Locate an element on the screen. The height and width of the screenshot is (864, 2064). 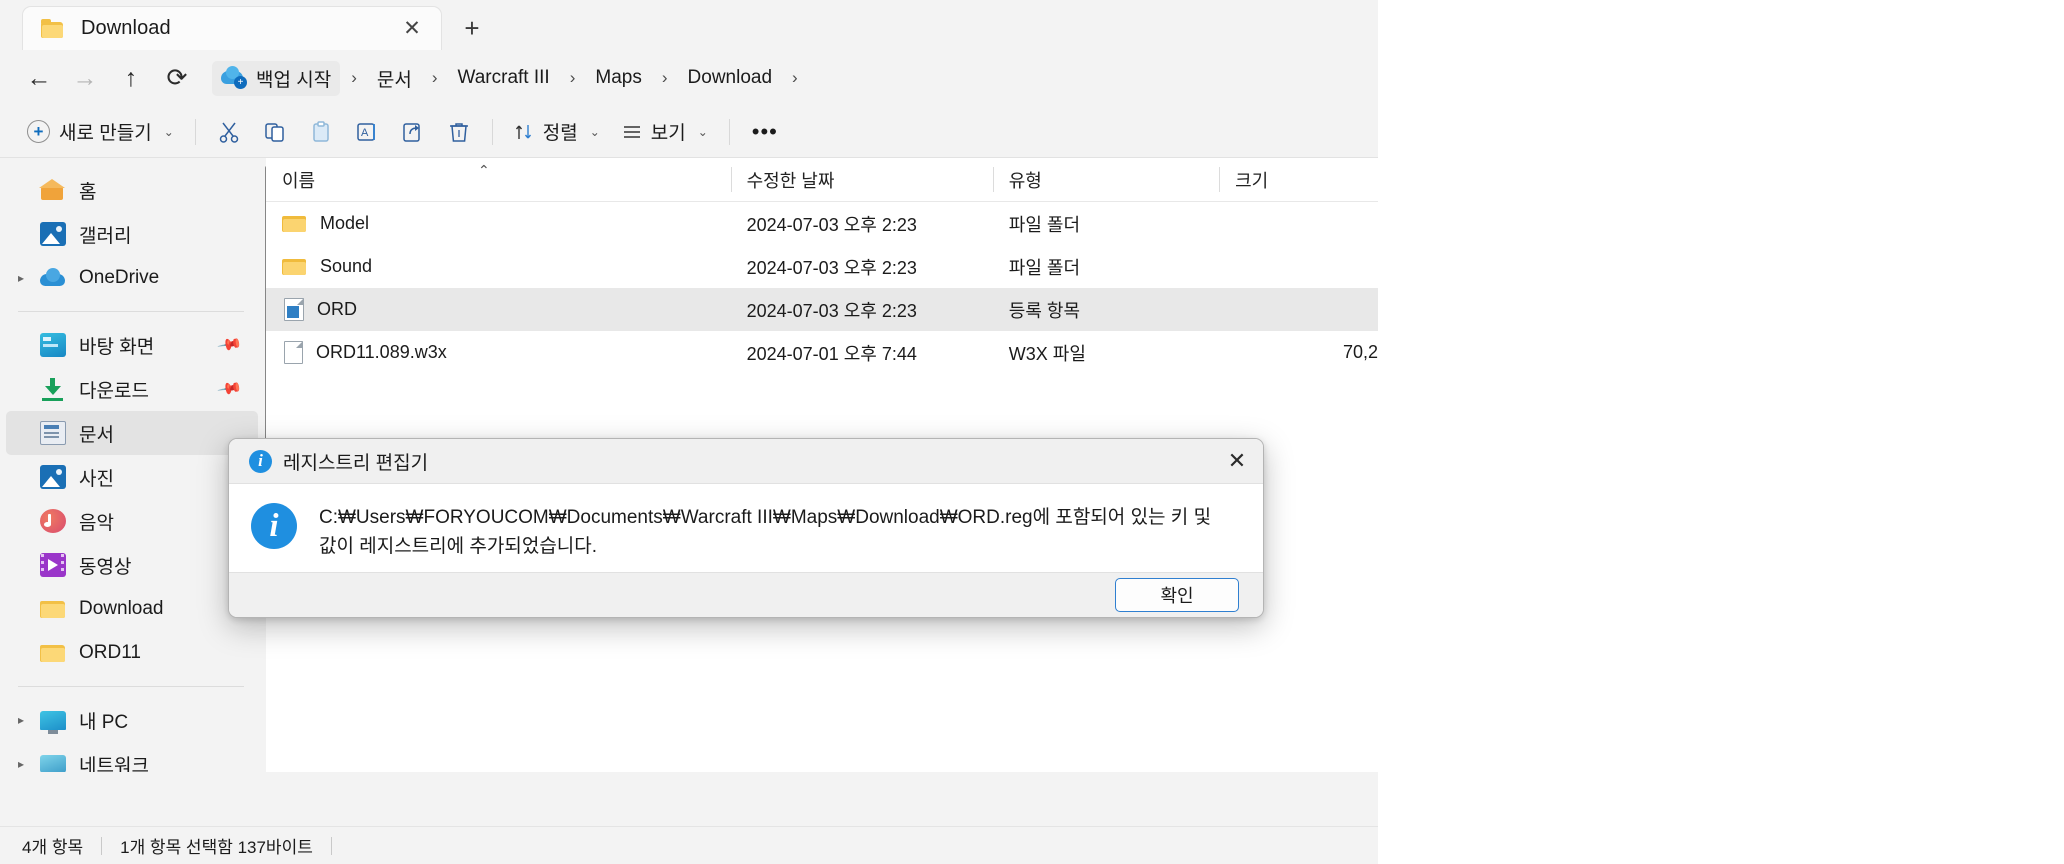
status-bar: 4개 항목 1개 항목 선택함 137바이트 is located at coordinates (689, 845).